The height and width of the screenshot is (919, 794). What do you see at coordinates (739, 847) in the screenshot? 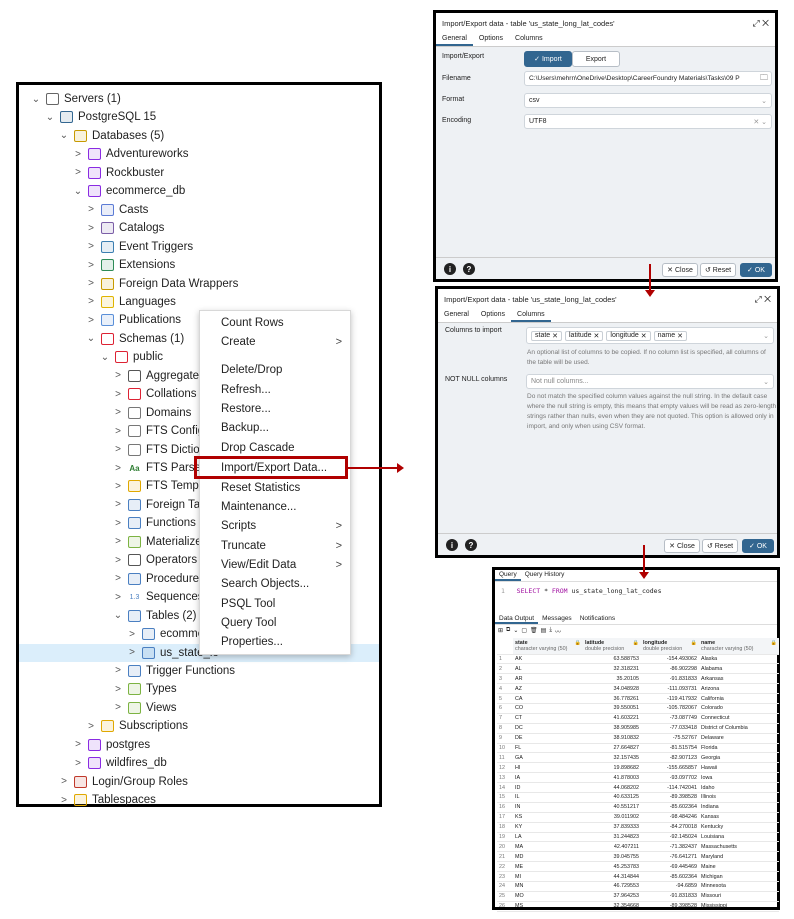
I see `table-cell: Massachusetts` at bounding box center [739, 847].